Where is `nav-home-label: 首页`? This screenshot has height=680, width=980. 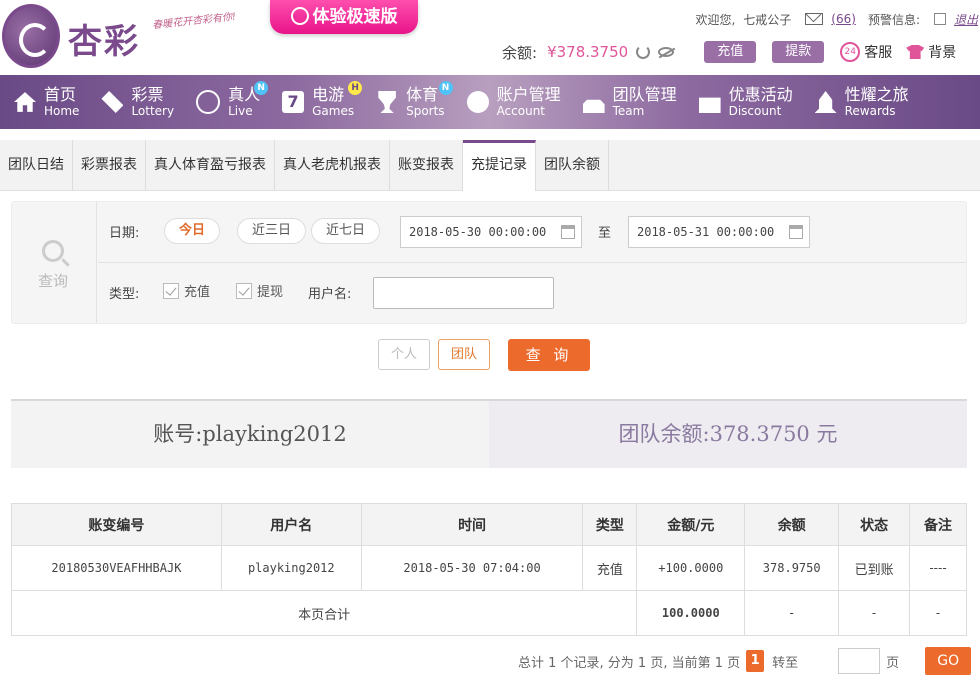 nav-home-label: 首页 is located at coordinates (60, 94).